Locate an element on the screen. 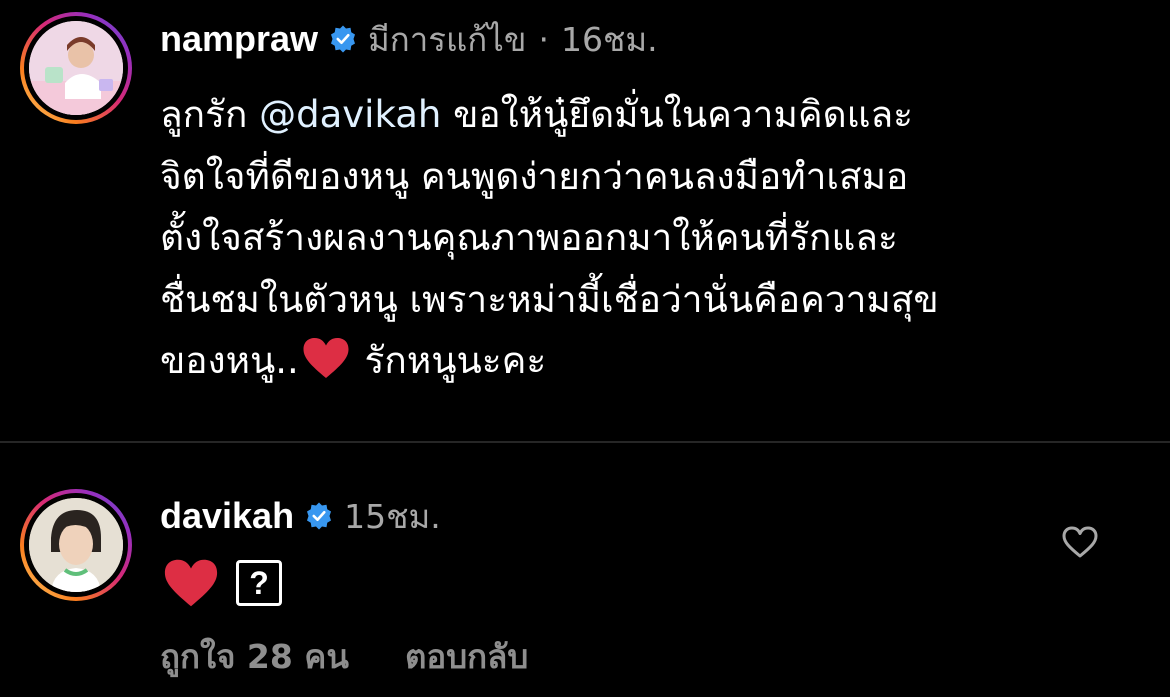  comment-text: ? is located at coordinates (221, 583).